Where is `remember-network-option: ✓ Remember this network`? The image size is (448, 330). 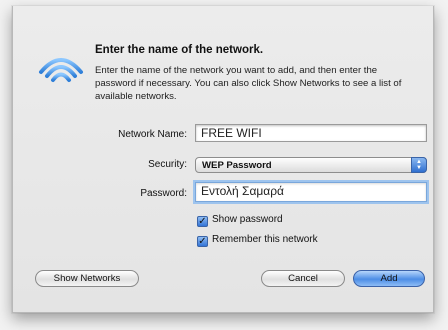 remember-network-option: ✓ Remember this network is located at coordinates (257, 240).